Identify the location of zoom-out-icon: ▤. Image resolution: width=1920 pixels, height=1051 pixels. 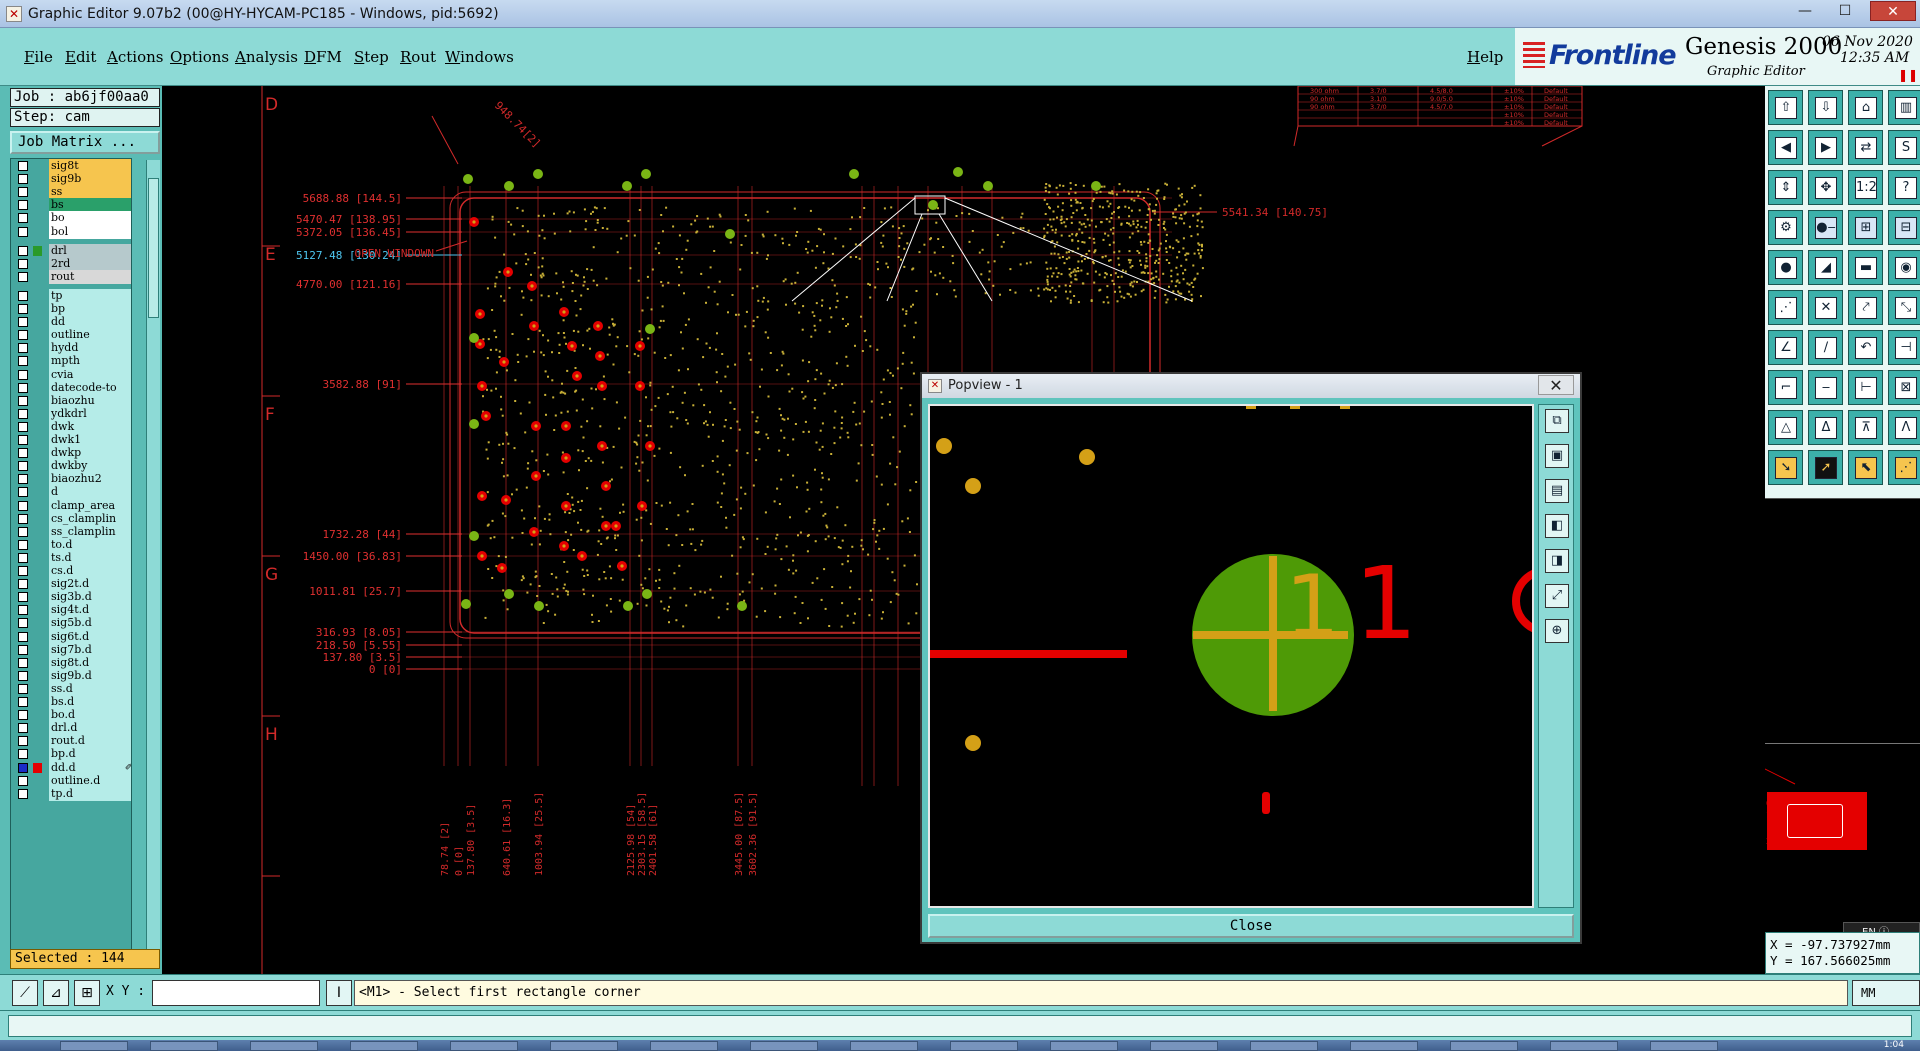
(1557, 491).